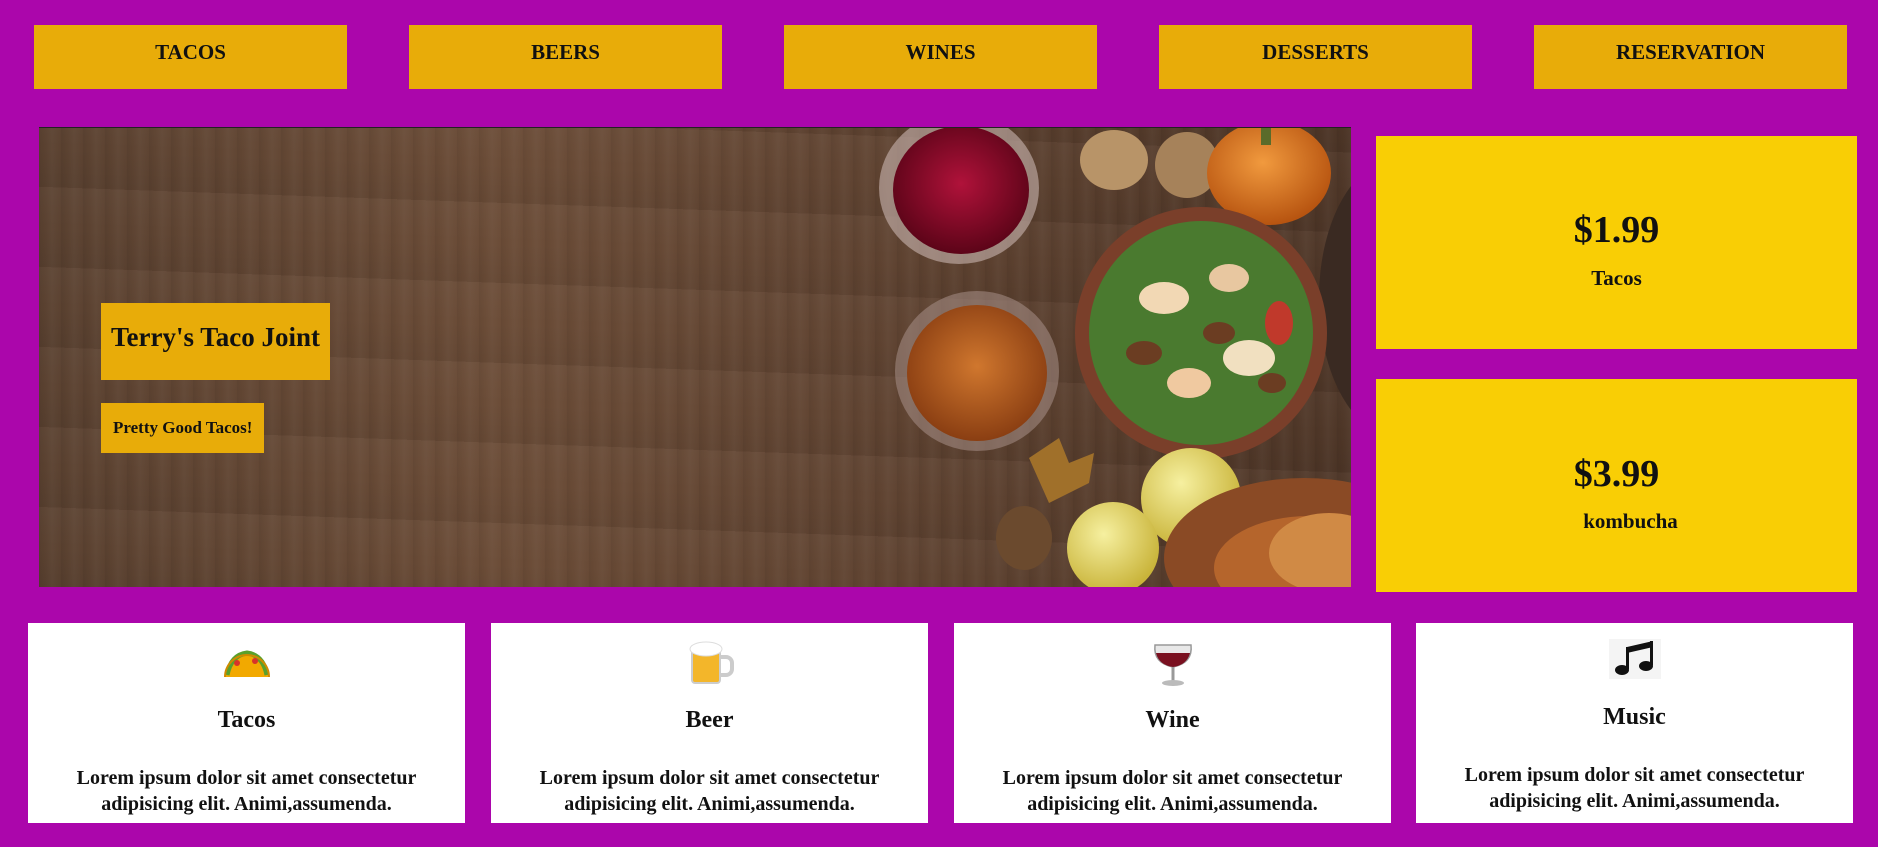  I want to click on price-card-kombucha: $3.99 kombucha, so click(1616, 485).